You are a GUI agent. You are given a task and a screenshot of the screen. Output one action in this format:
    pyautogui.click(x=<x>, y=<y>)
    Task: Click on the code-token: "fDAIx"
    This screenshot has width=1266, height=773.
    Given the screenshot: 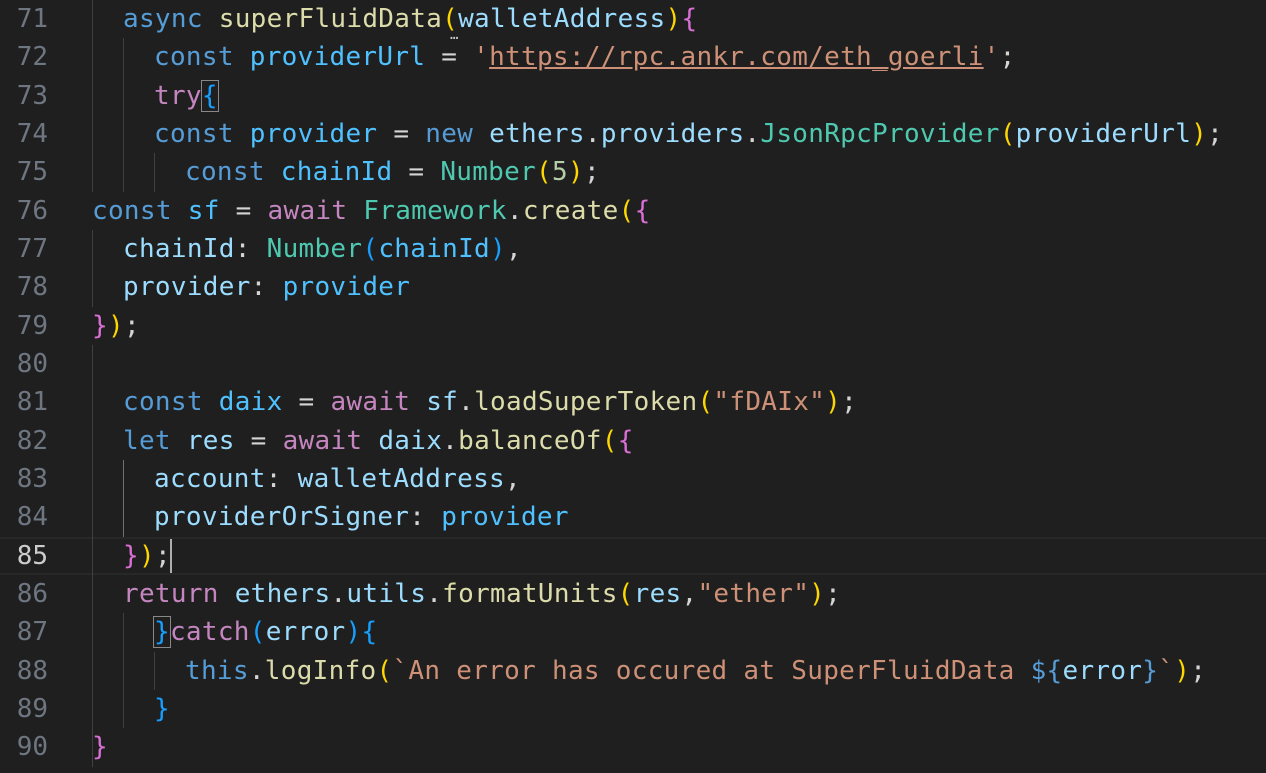 What is the action you would take?
    pyautogui.click(x=769, y=402)
    